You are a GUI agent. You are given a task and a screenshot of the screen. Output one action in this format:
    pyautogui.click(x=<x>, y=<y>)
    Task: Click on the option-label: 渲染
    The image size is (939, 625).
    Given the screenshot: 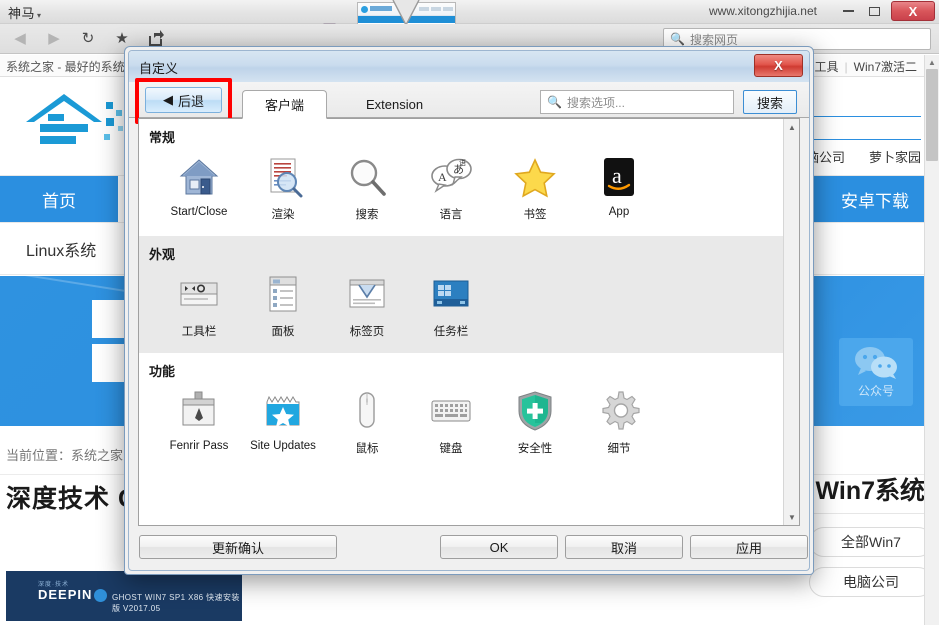 What is the action you would take?
    pyautogui.click(x=283, y=215)
    